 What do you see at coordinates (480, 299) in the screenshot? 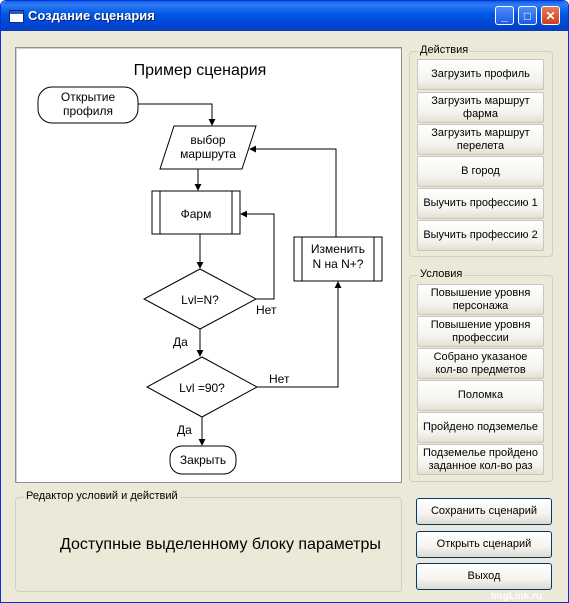
I see `char-level-up-button: Повышение уровня персонажа` at bounding box center [480, 299].